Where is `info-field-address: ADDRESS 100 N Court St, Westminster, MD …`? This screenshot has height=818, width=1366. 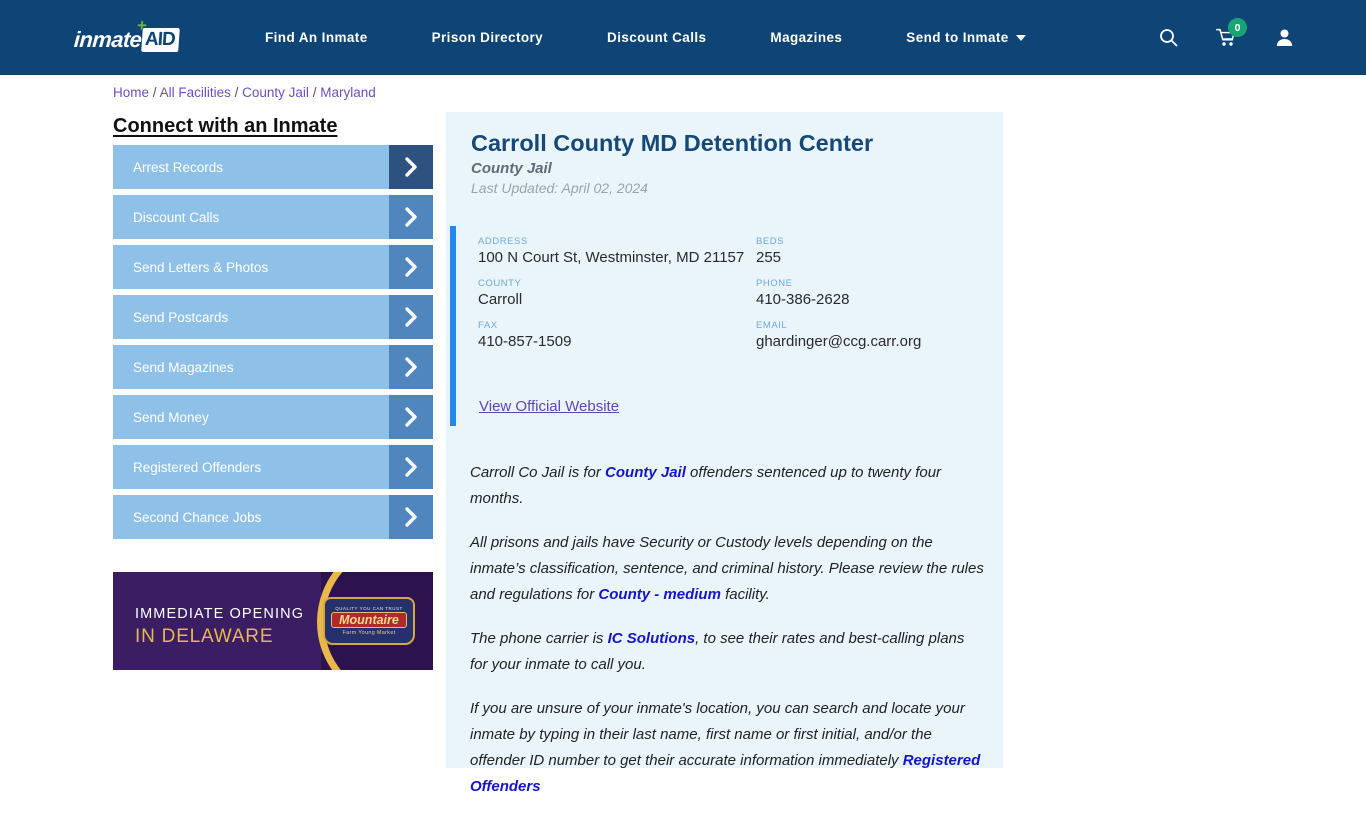 info-field-address: ADDRESS 100 N Court St, Westminster, MD … is located at coordinates (617, 251).